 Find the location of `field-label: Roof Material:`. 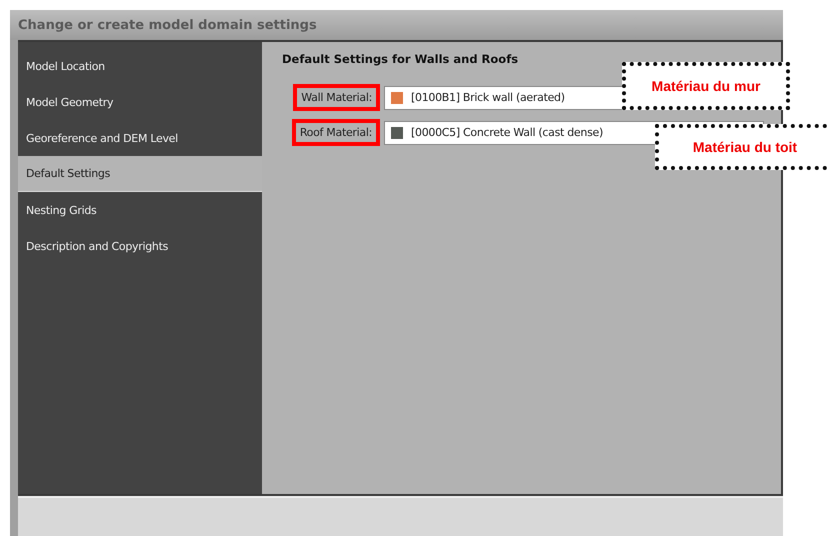

field-label: Roof Material: is located at coordinates (336, 132).